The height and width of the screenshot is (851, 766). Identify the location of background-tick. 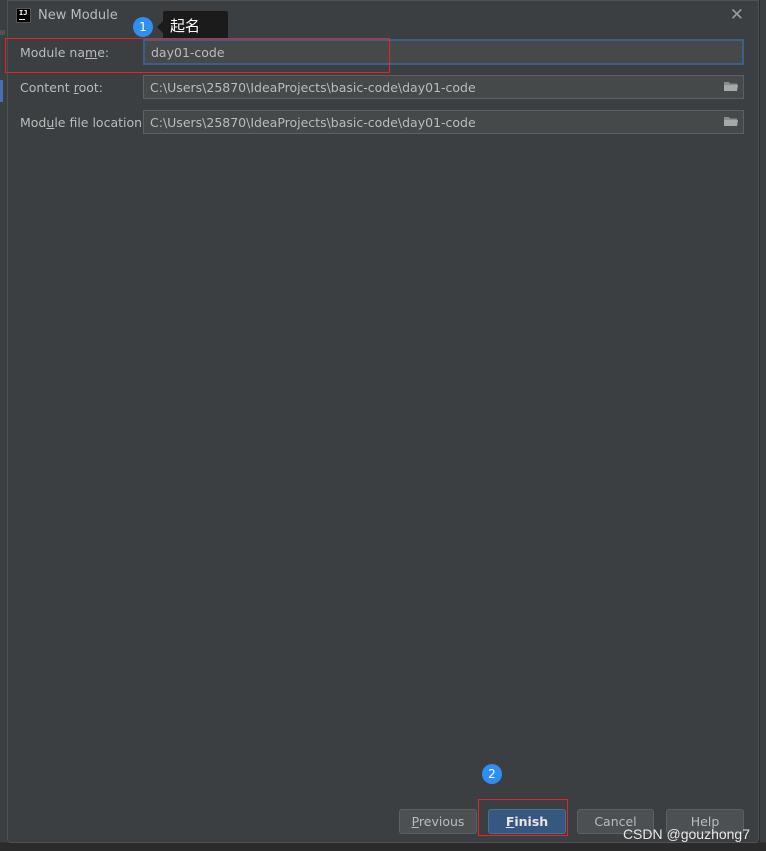
(2, 32).